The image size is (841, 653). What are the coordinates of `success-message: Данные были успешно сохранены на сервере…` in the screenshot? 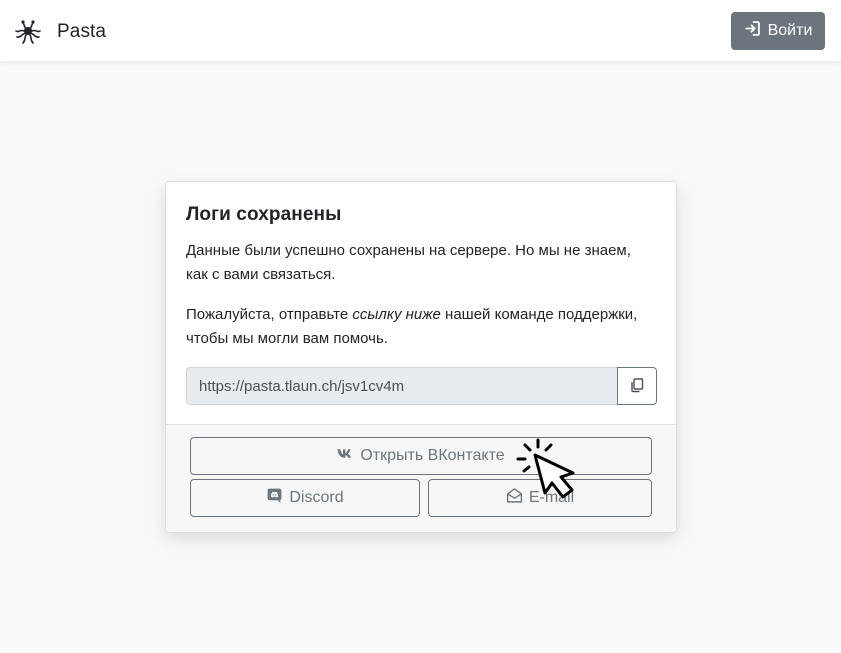 It's located at (408, 262).